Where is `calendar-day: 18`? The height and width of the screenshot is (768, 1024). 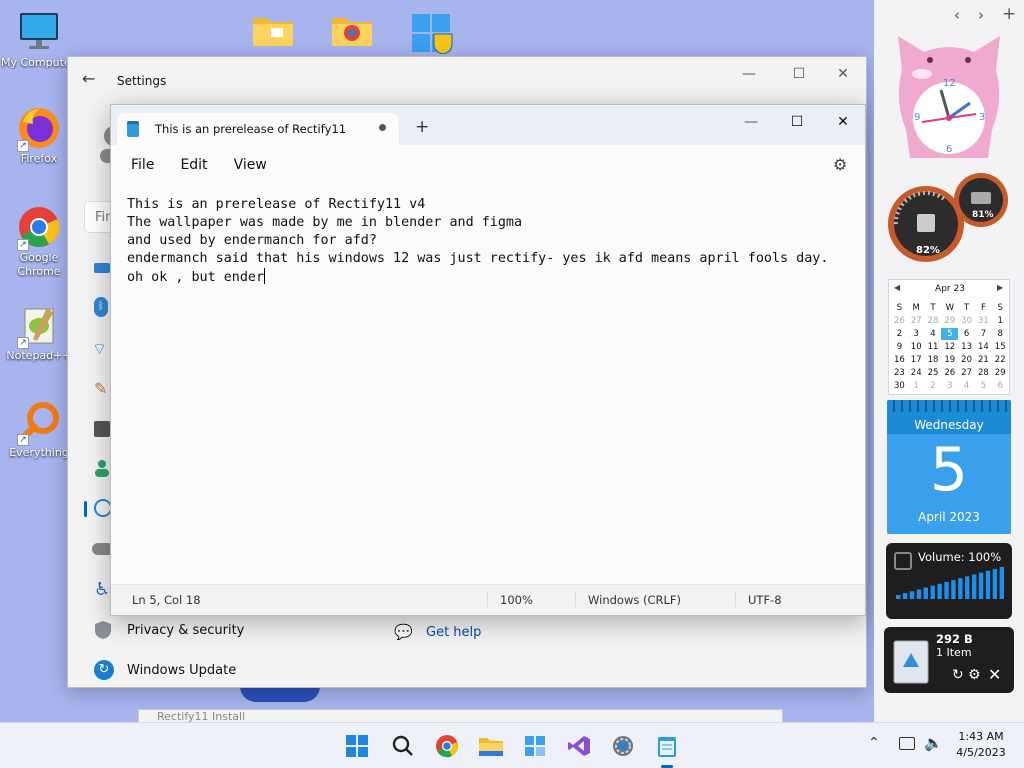
calendar-day: 18 is located at coordinates (933, 360).